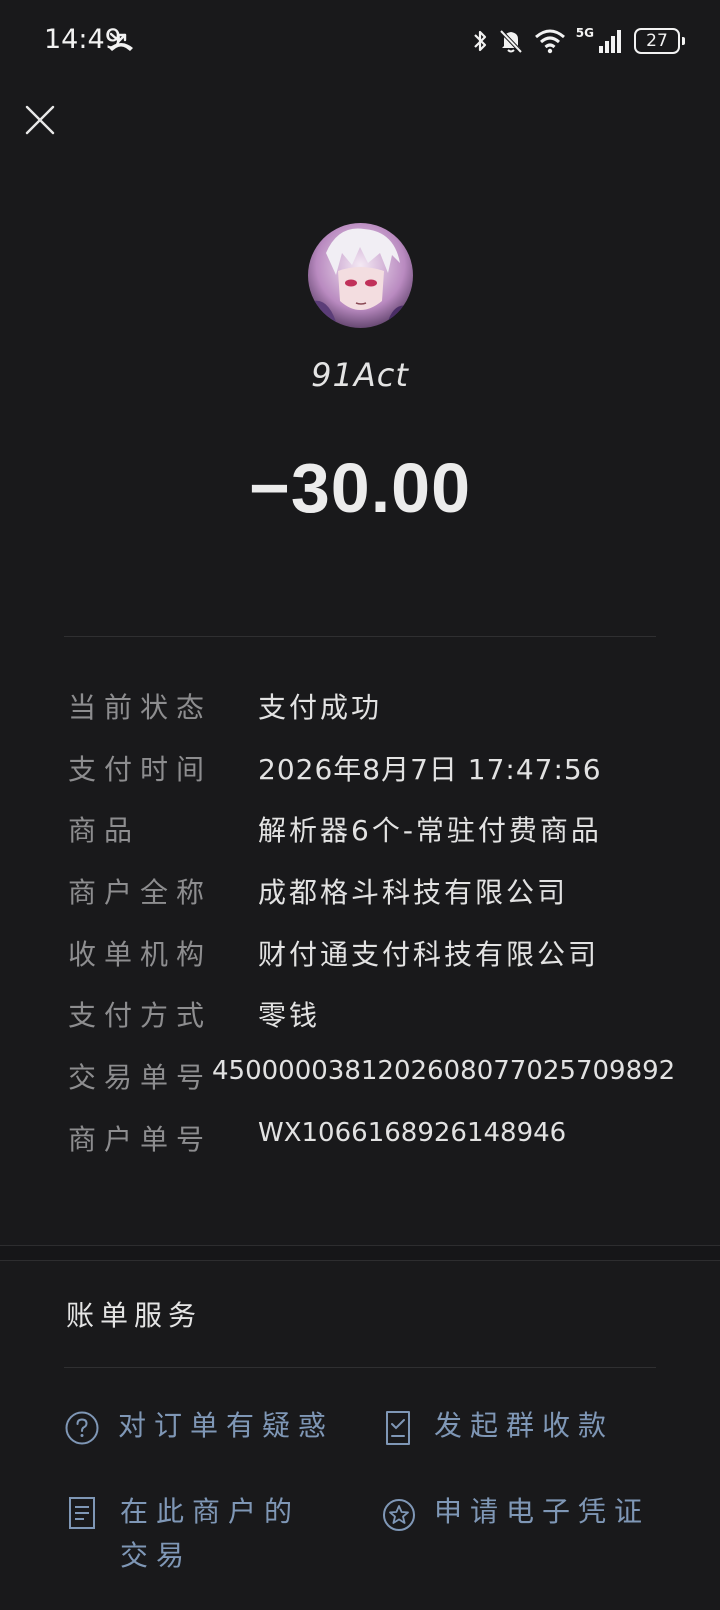  I want to click on e-voucher-button: 申请电子凭证, so click(516, 1512).